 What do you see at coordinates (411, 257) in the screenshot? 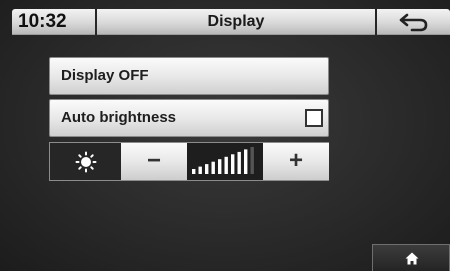
I see `home-button` at bounding box center [411, 257].